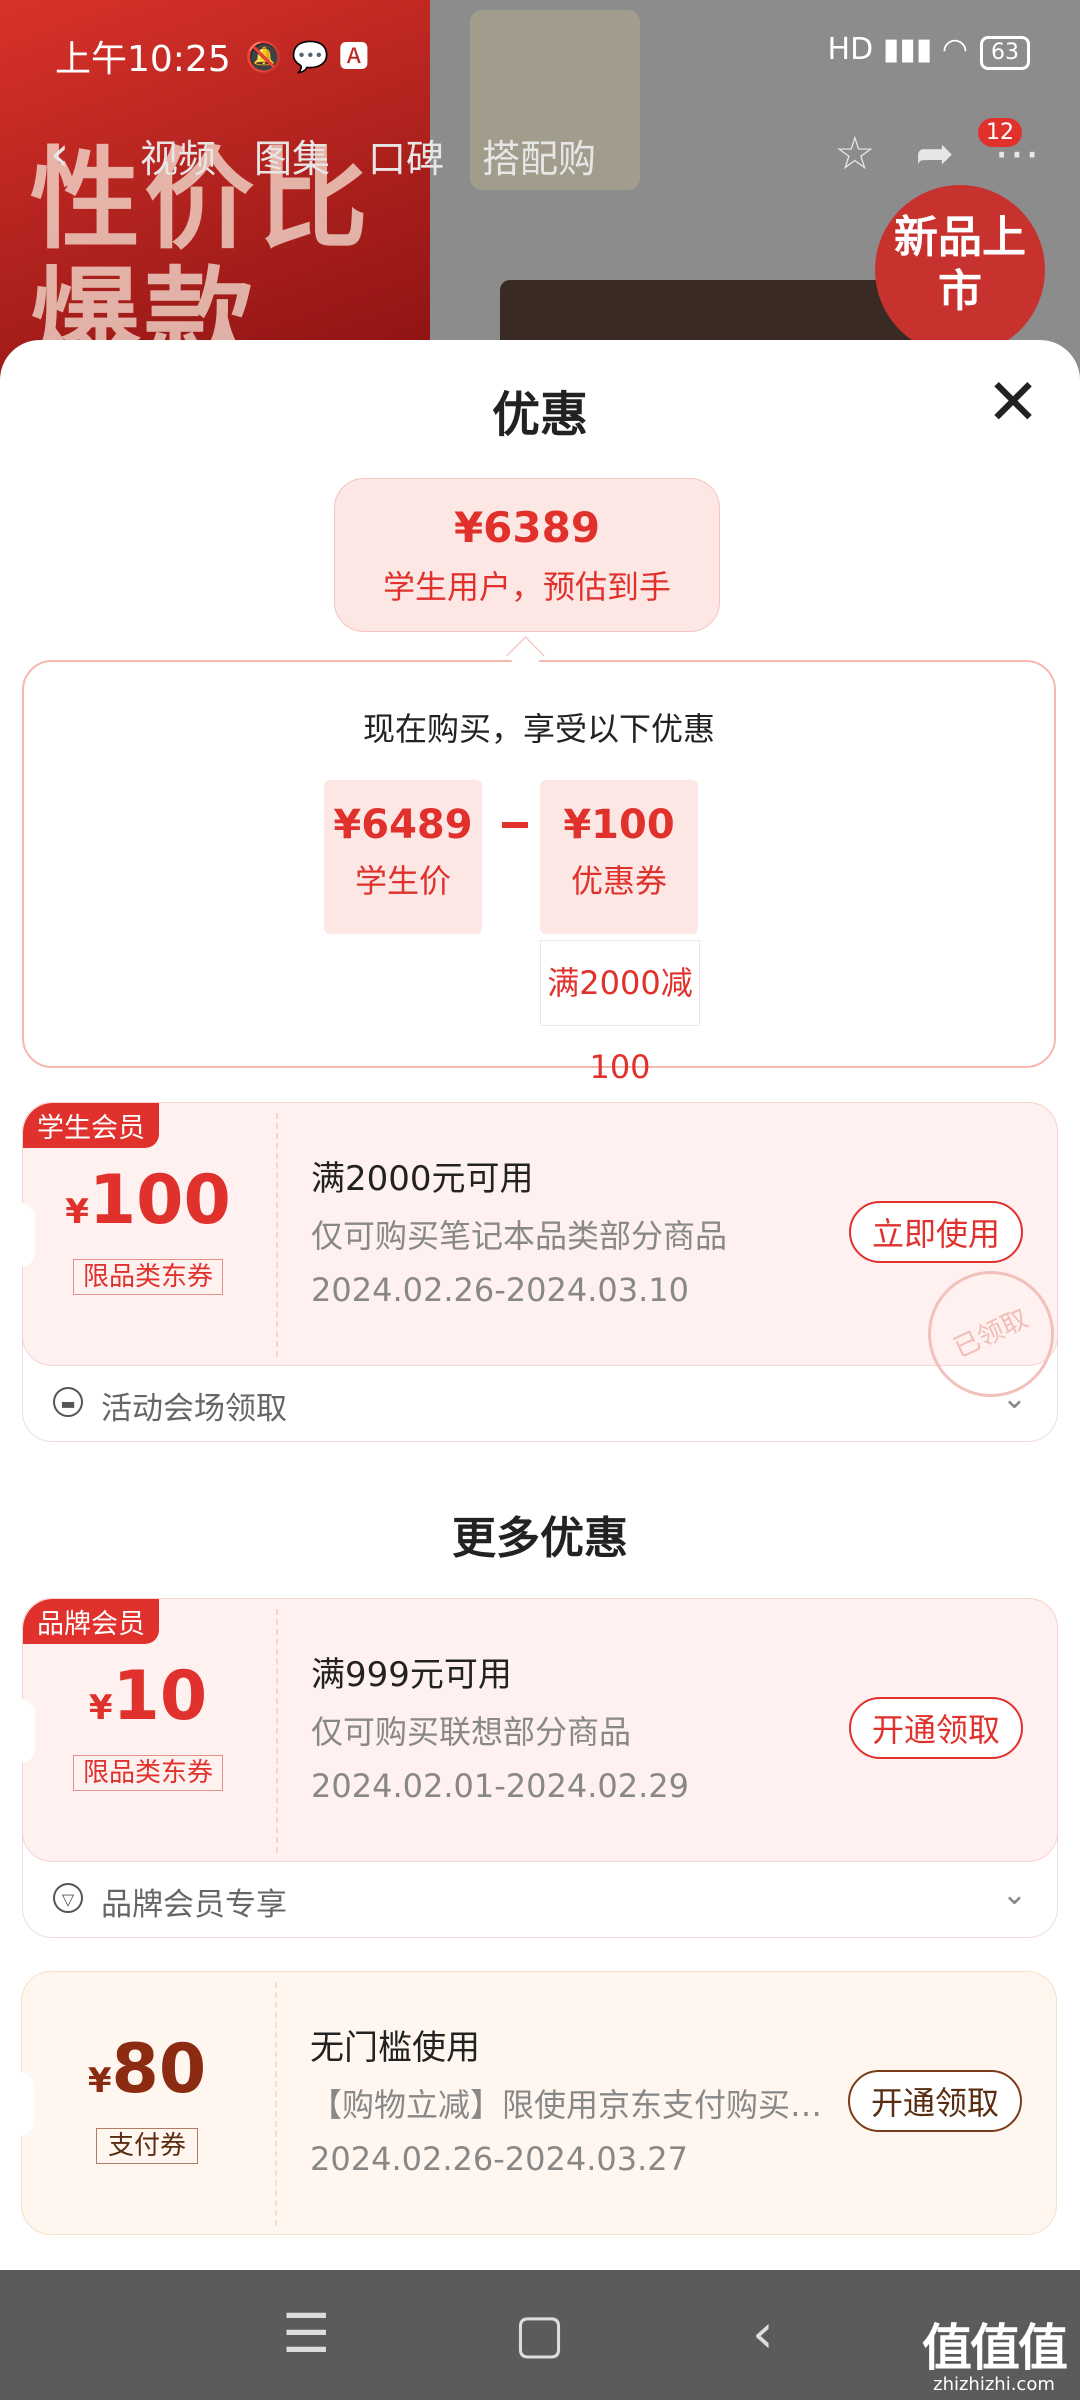 The height and width of the screenshot is (2400, 1080). What do you see at coordinates (538, 729) in the screenshot?
I see `calc-title: 现在购买，享受以下优惠` at bounding box center [538, 729].